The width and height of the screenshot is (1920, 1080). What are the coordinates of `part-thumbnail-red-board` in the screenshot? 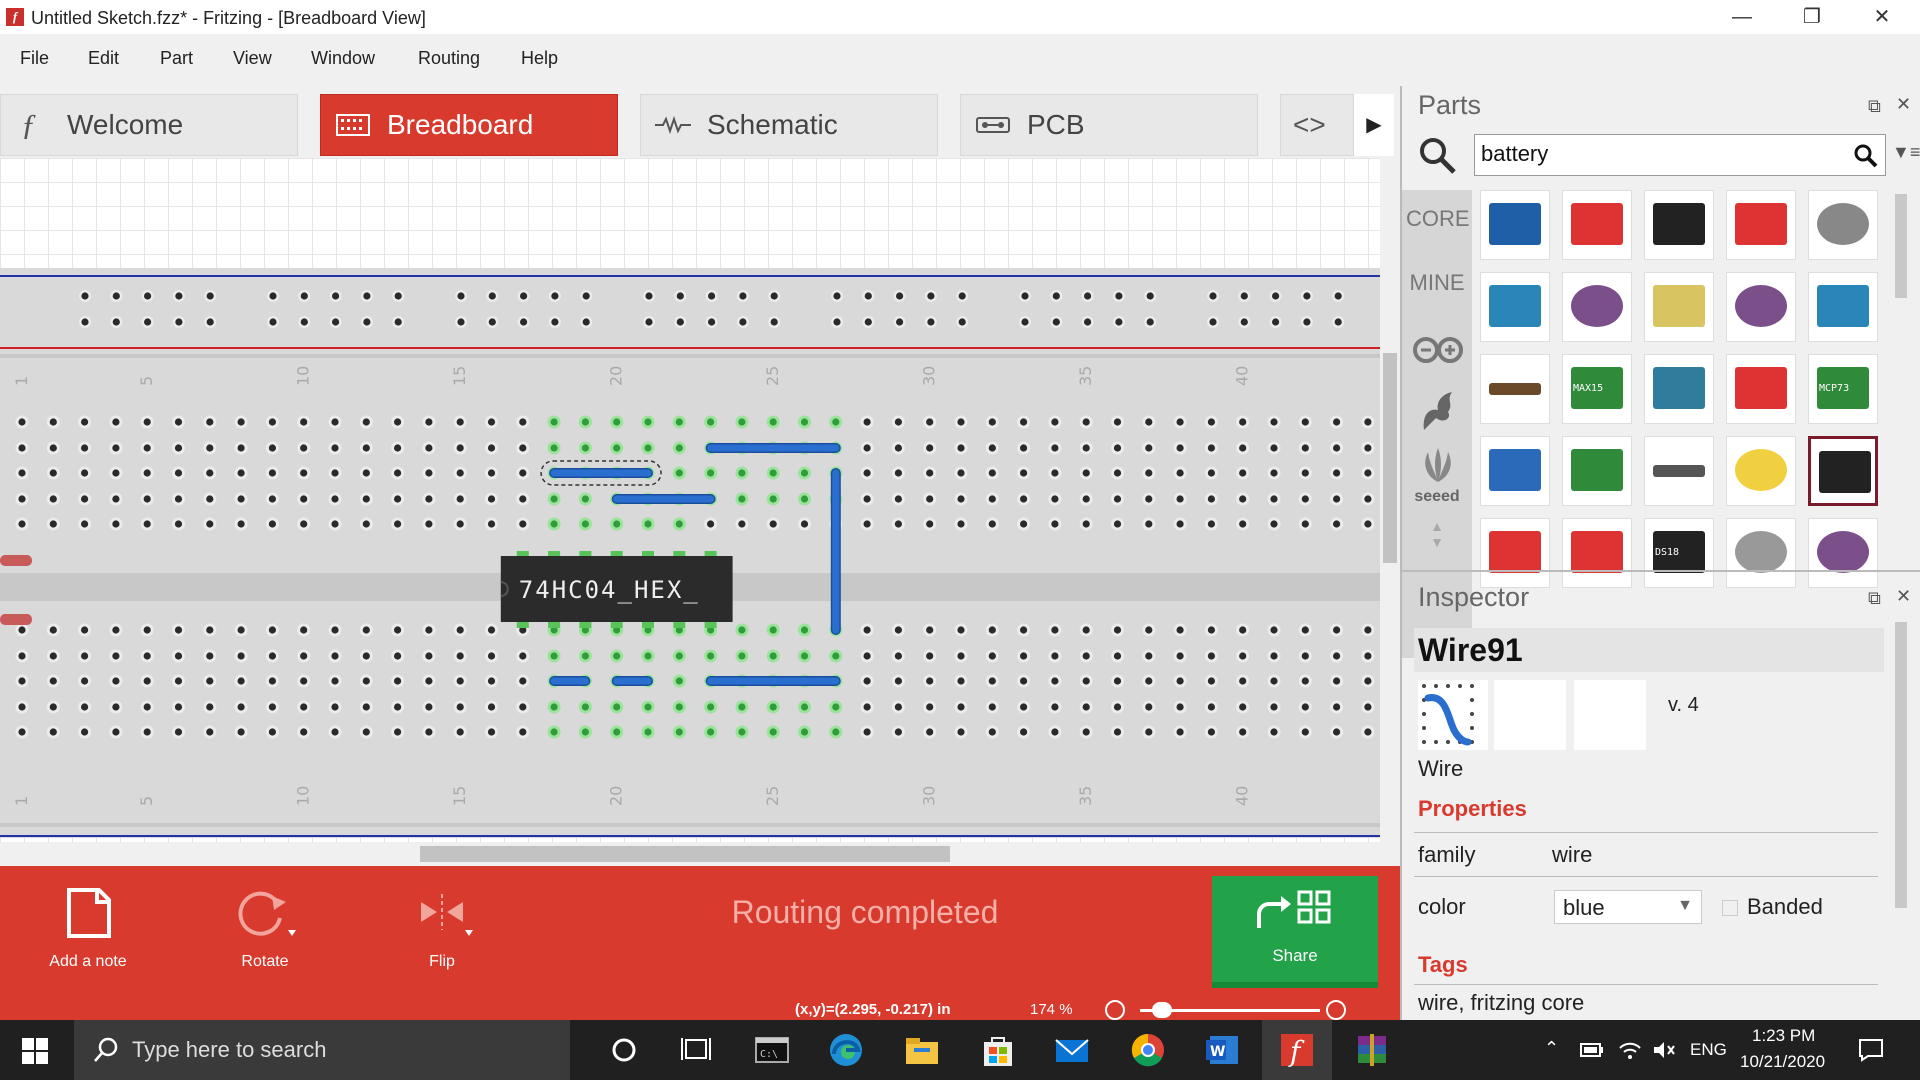 It's located at (1761, 225).